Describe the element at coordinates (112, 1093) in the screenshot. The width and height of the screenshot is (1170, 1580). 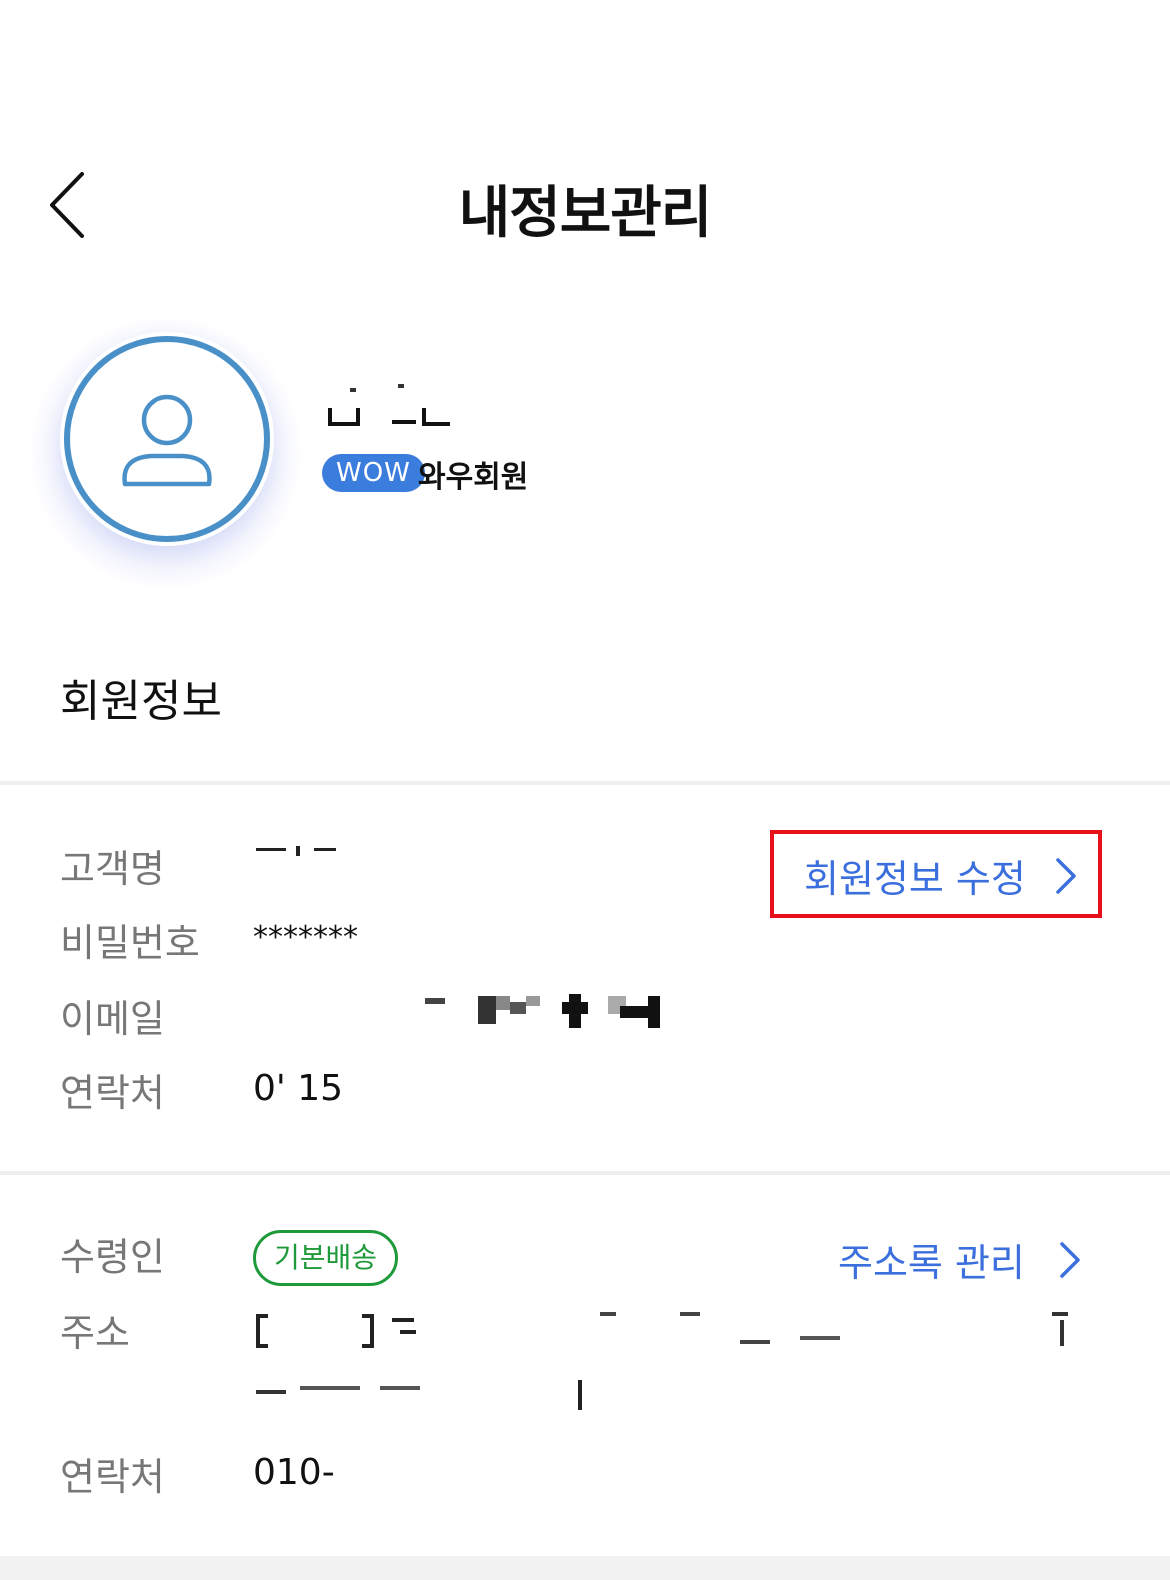
I see `label-phone: 연락처` at that location.